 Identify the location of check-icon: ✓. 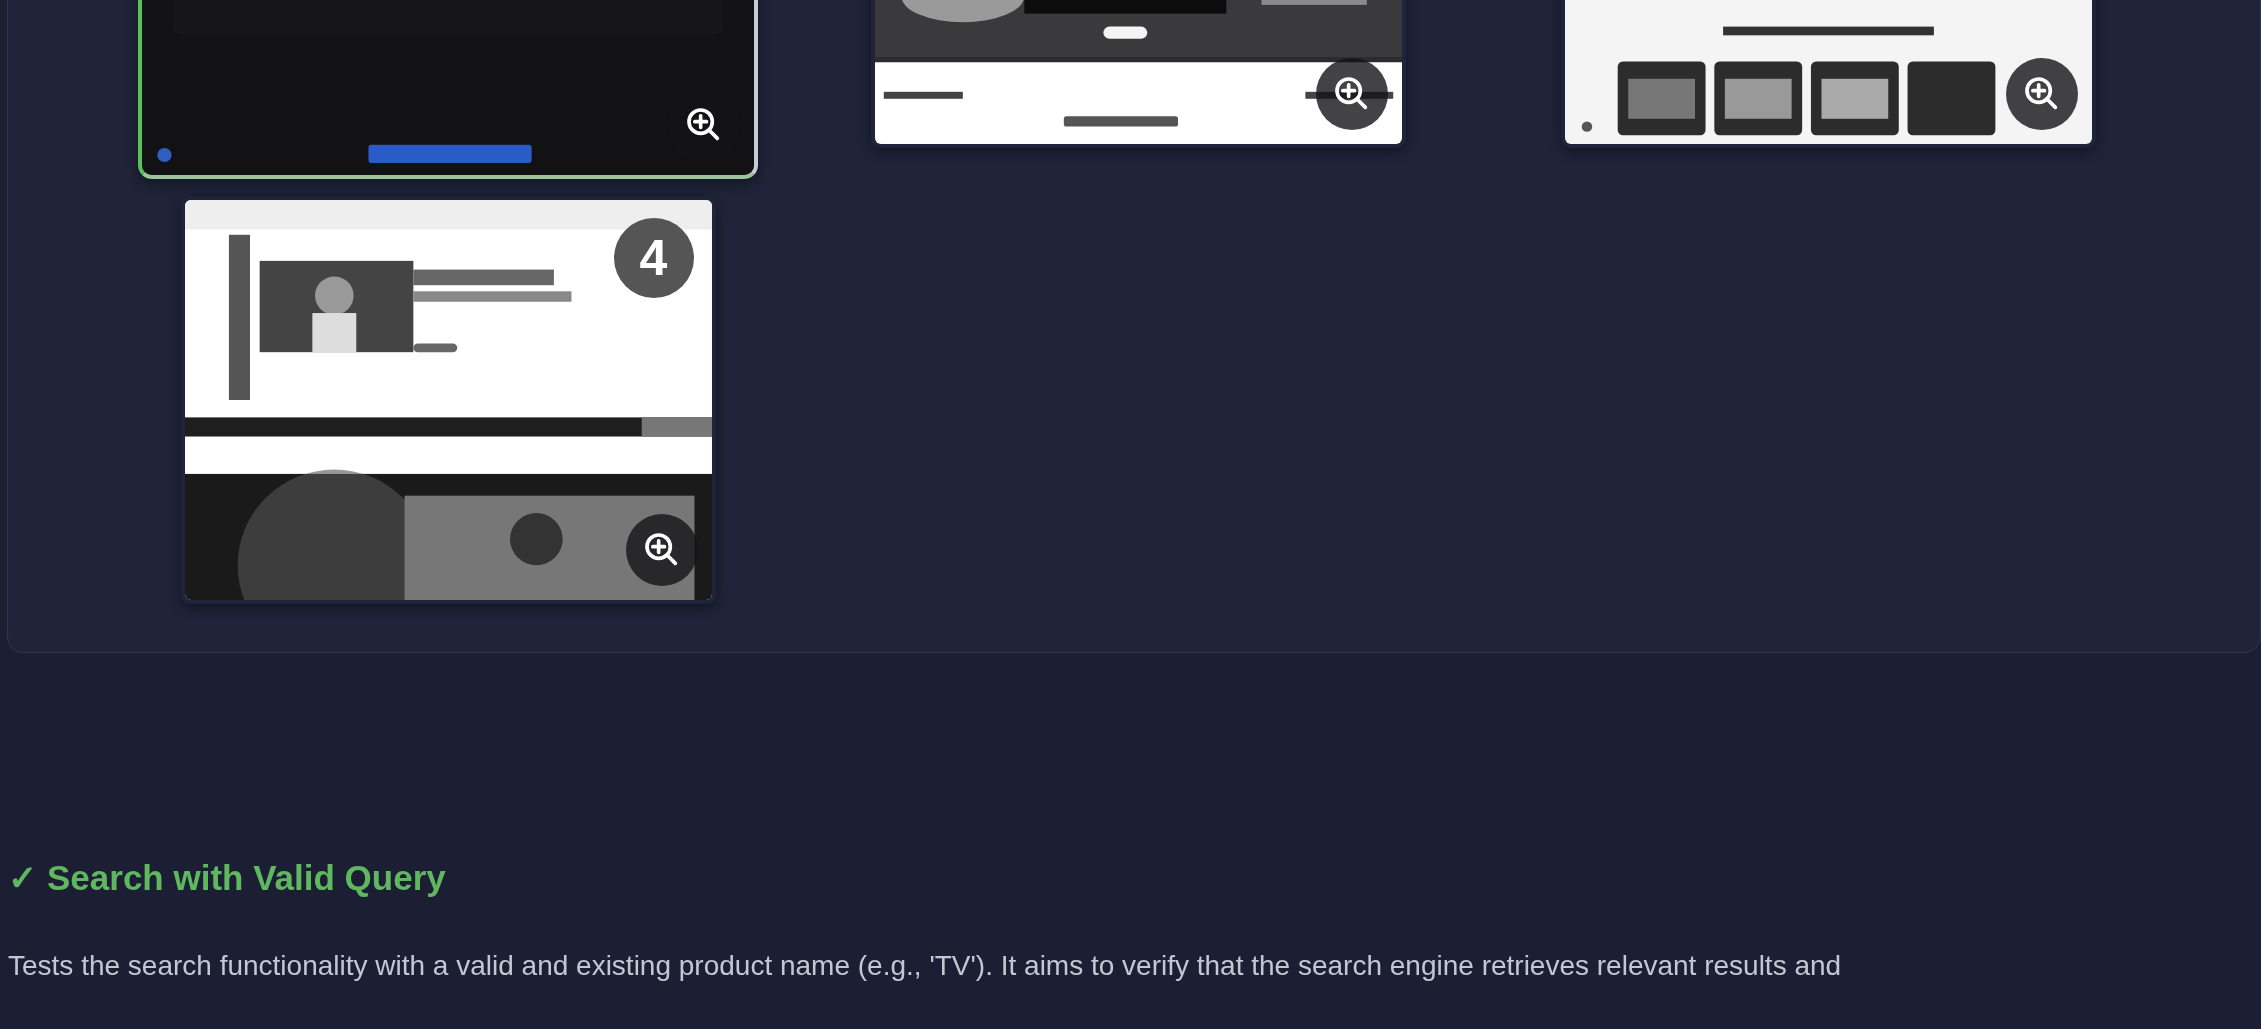
(22, 878).